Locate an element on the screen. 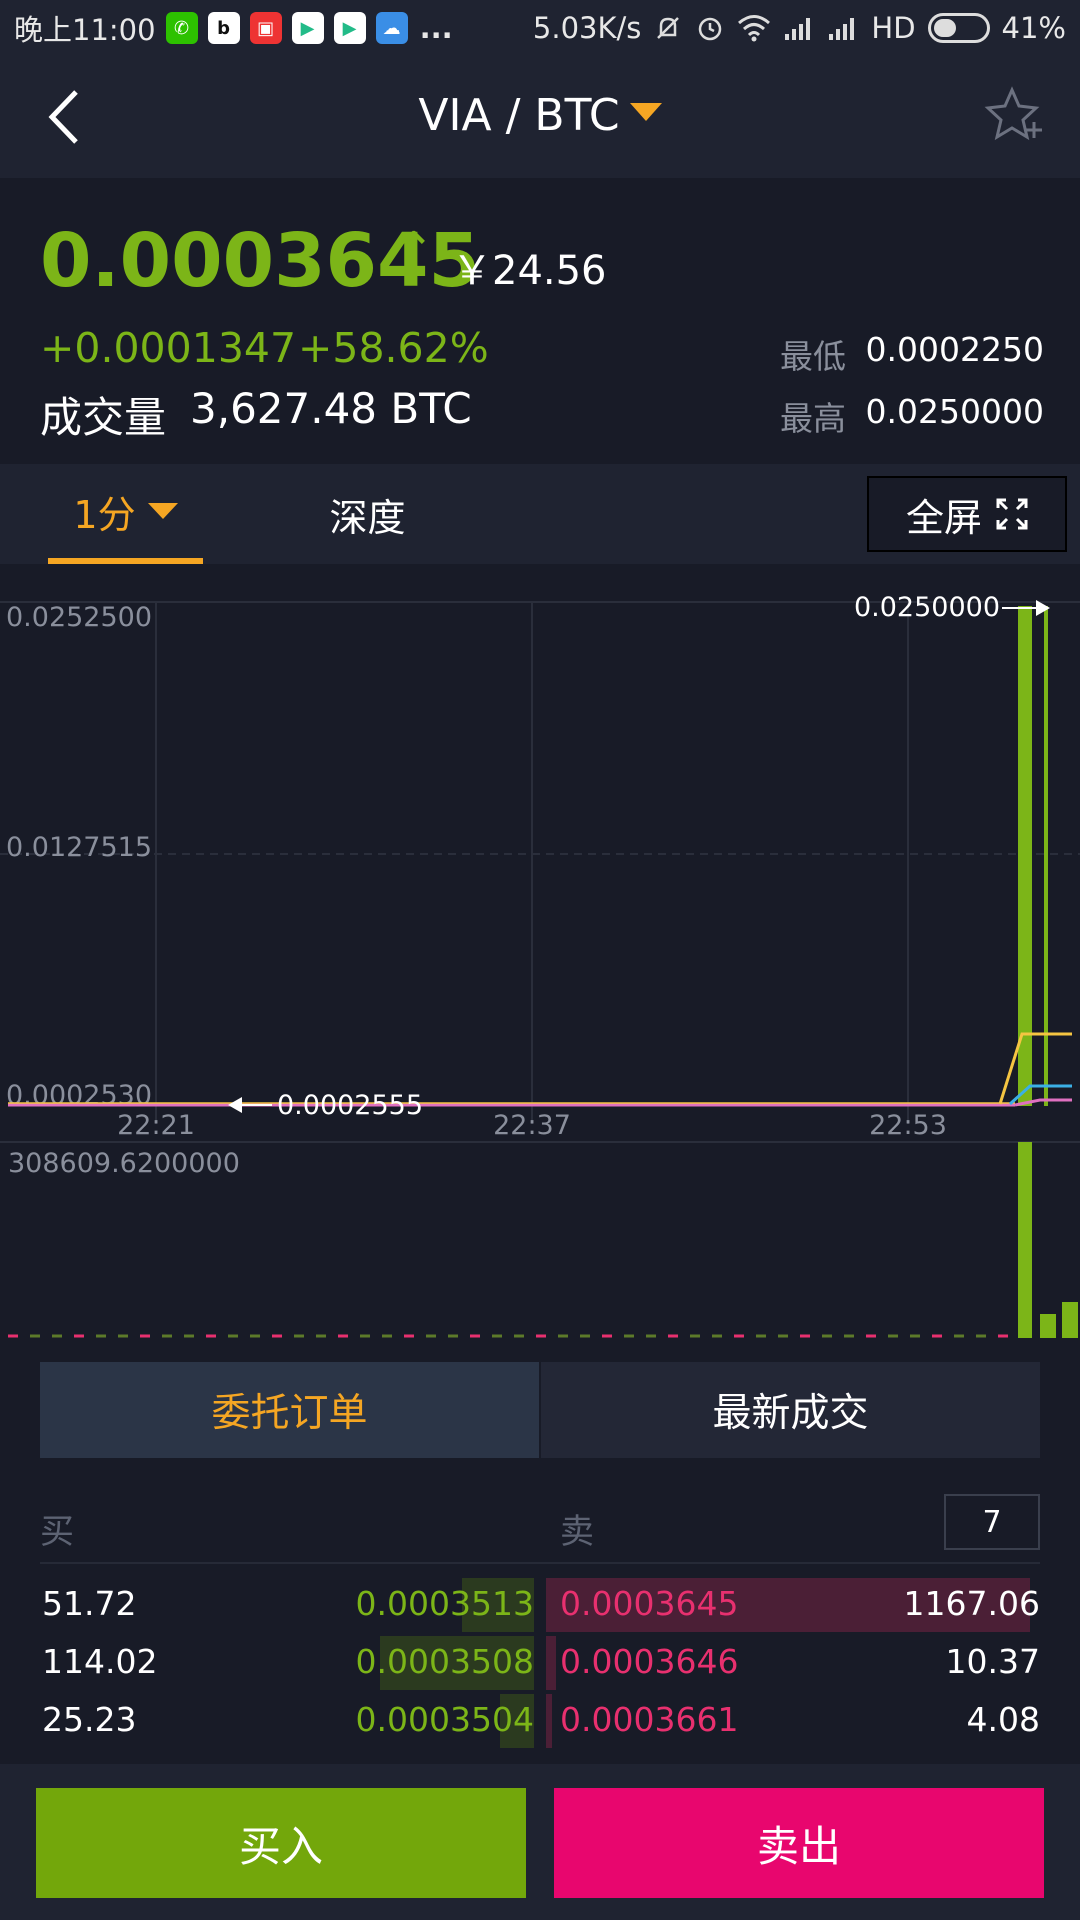 The image size is (1080, 1920). low-label: 最低 is located at coordinates (813, 356).